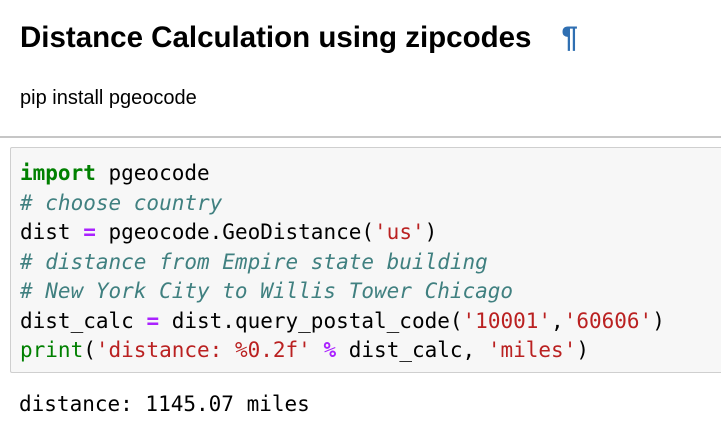 This screenshot has height=435, width=721. Describe the element at coordinates (52, 350) in the screenshot. I see `code-token-builtin: print` at that location.